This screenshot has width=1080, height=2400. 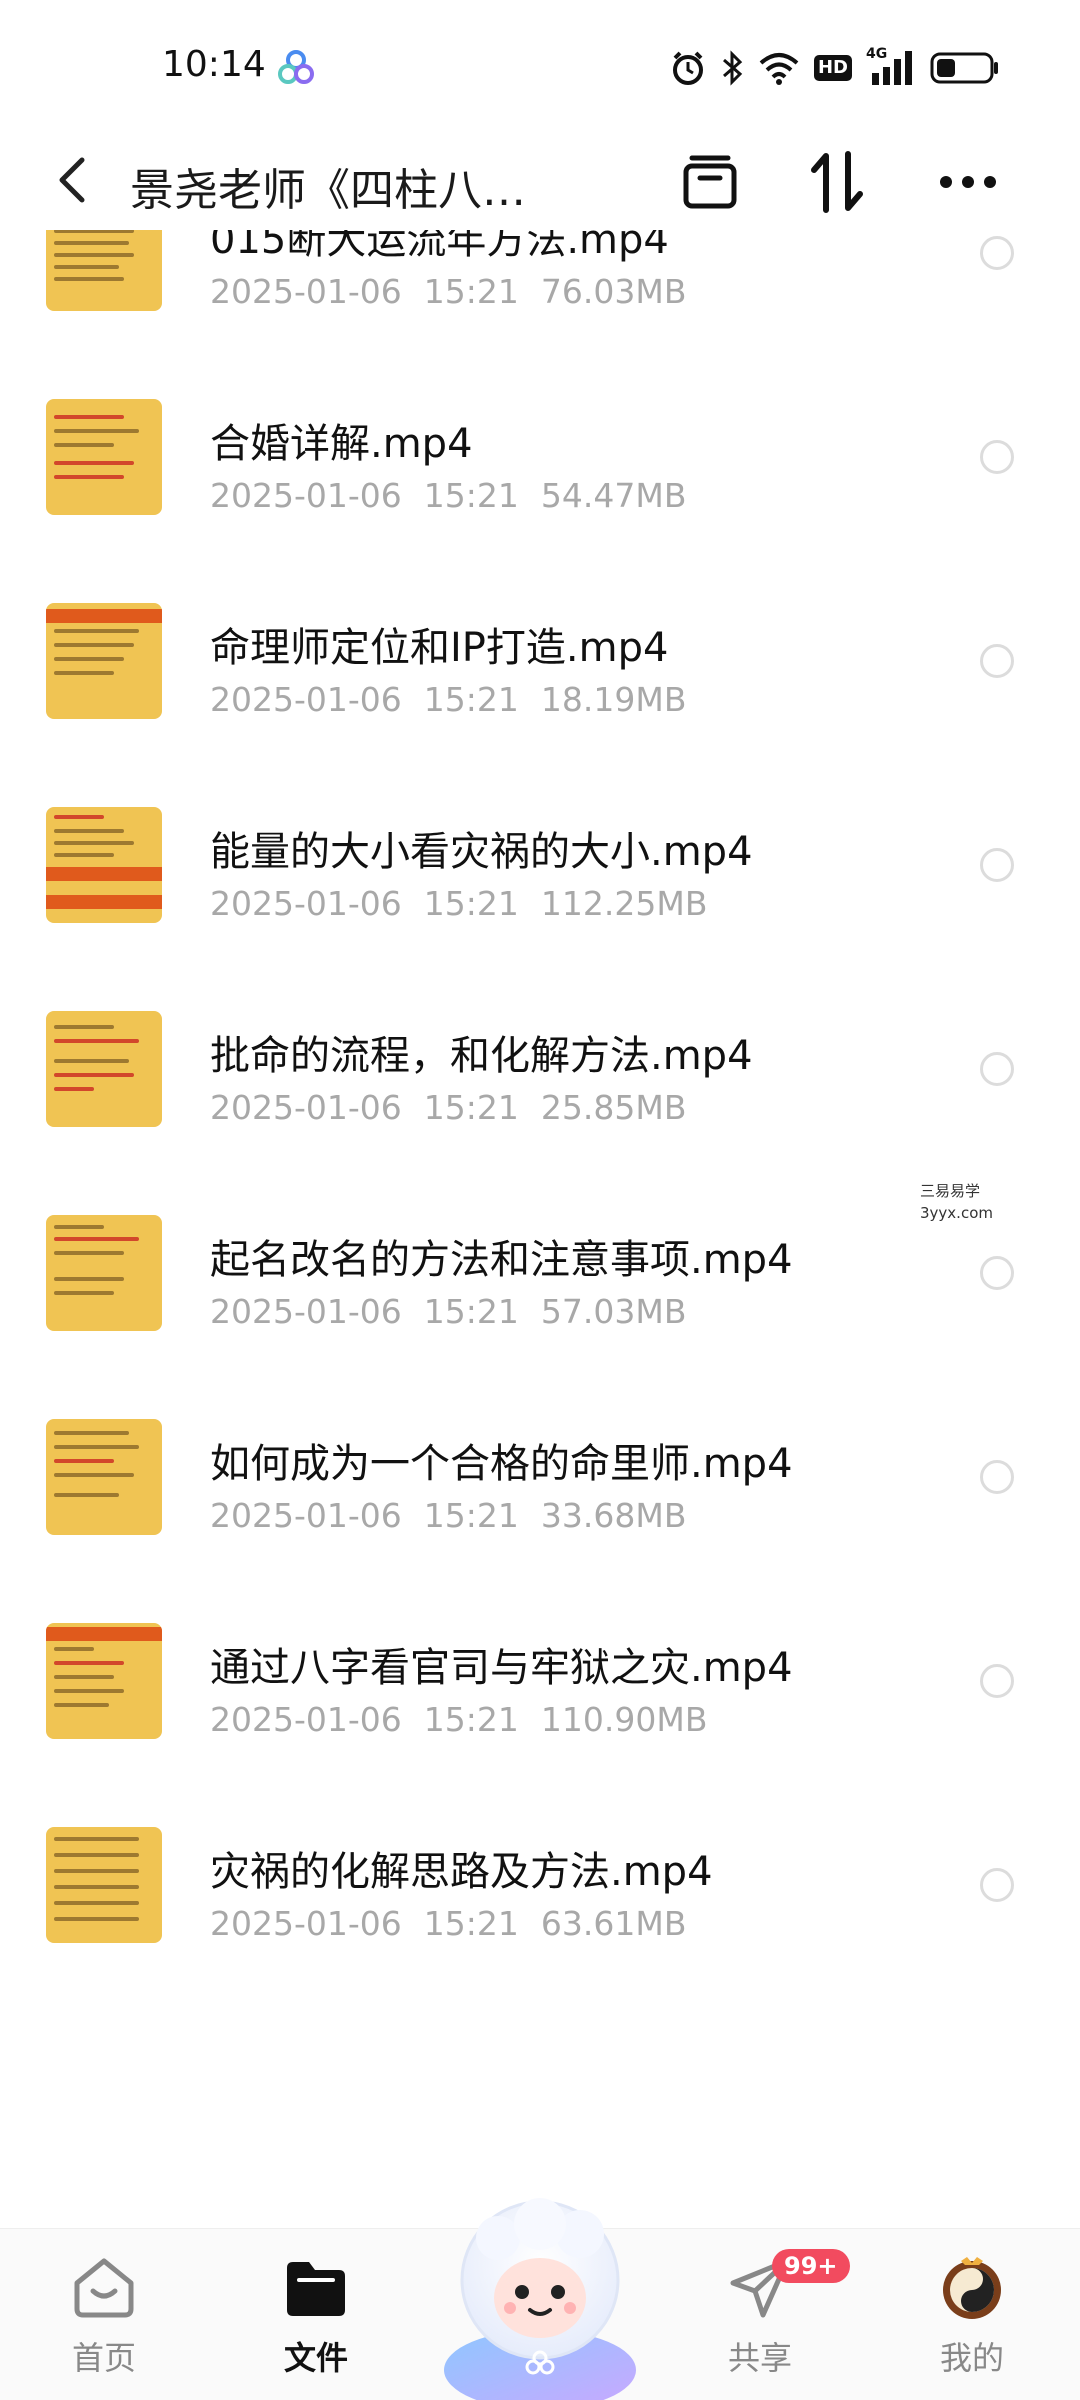 What do you see at coordinates (316, 2325) in the screenshot?
I see `nav-item-files: 文件` at bounding box center [316, 2325].